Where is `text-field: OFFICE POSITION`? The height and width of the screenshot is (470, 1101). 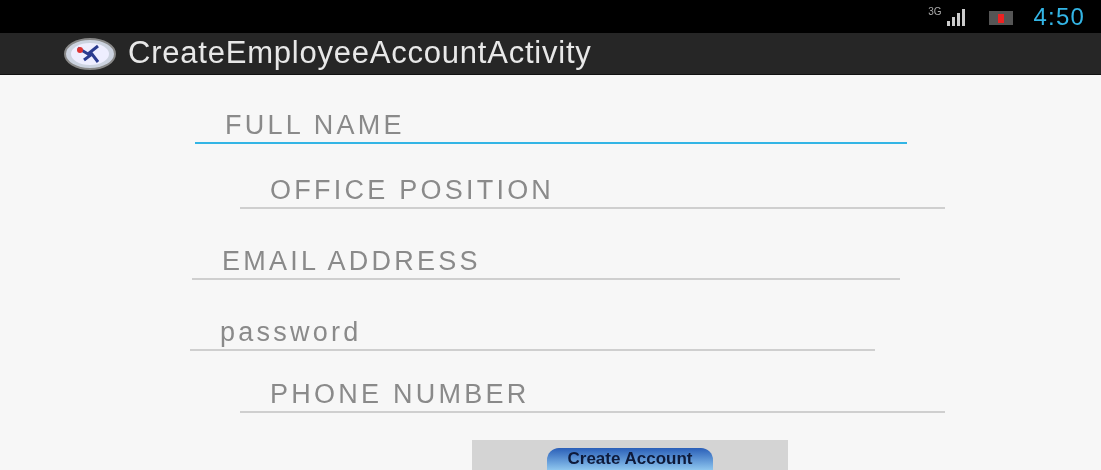 text-field: OFFICE POSITION is located at coordinates (592, 191).